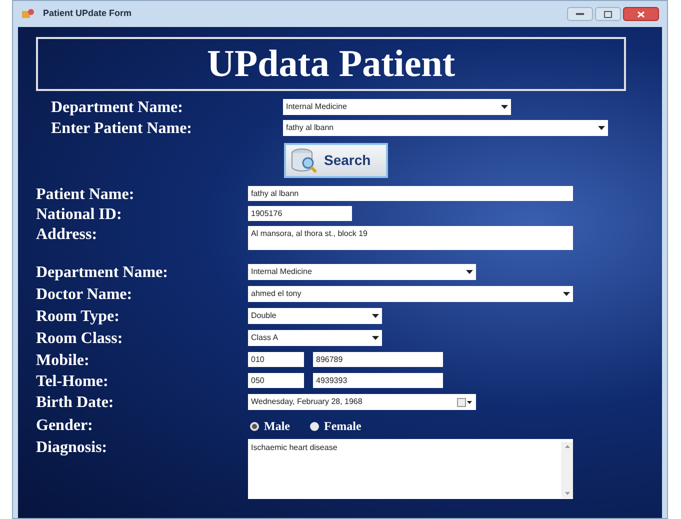 Image resolution: width=681 pixels, height=519 pixels. I want to click on field-label: National ID:, so click(79, 214).